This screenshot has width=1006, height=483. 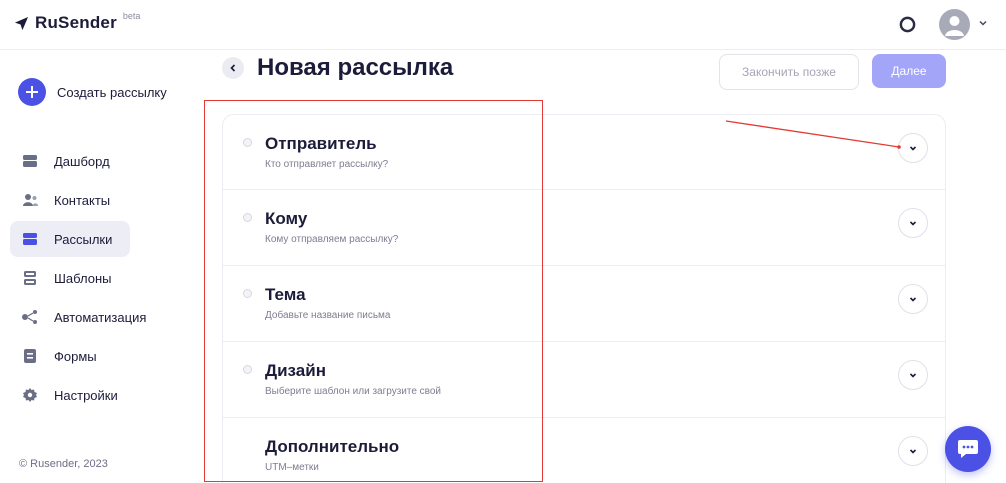 I want to click on chat-bubble-icon, so click(x=968, y=449).